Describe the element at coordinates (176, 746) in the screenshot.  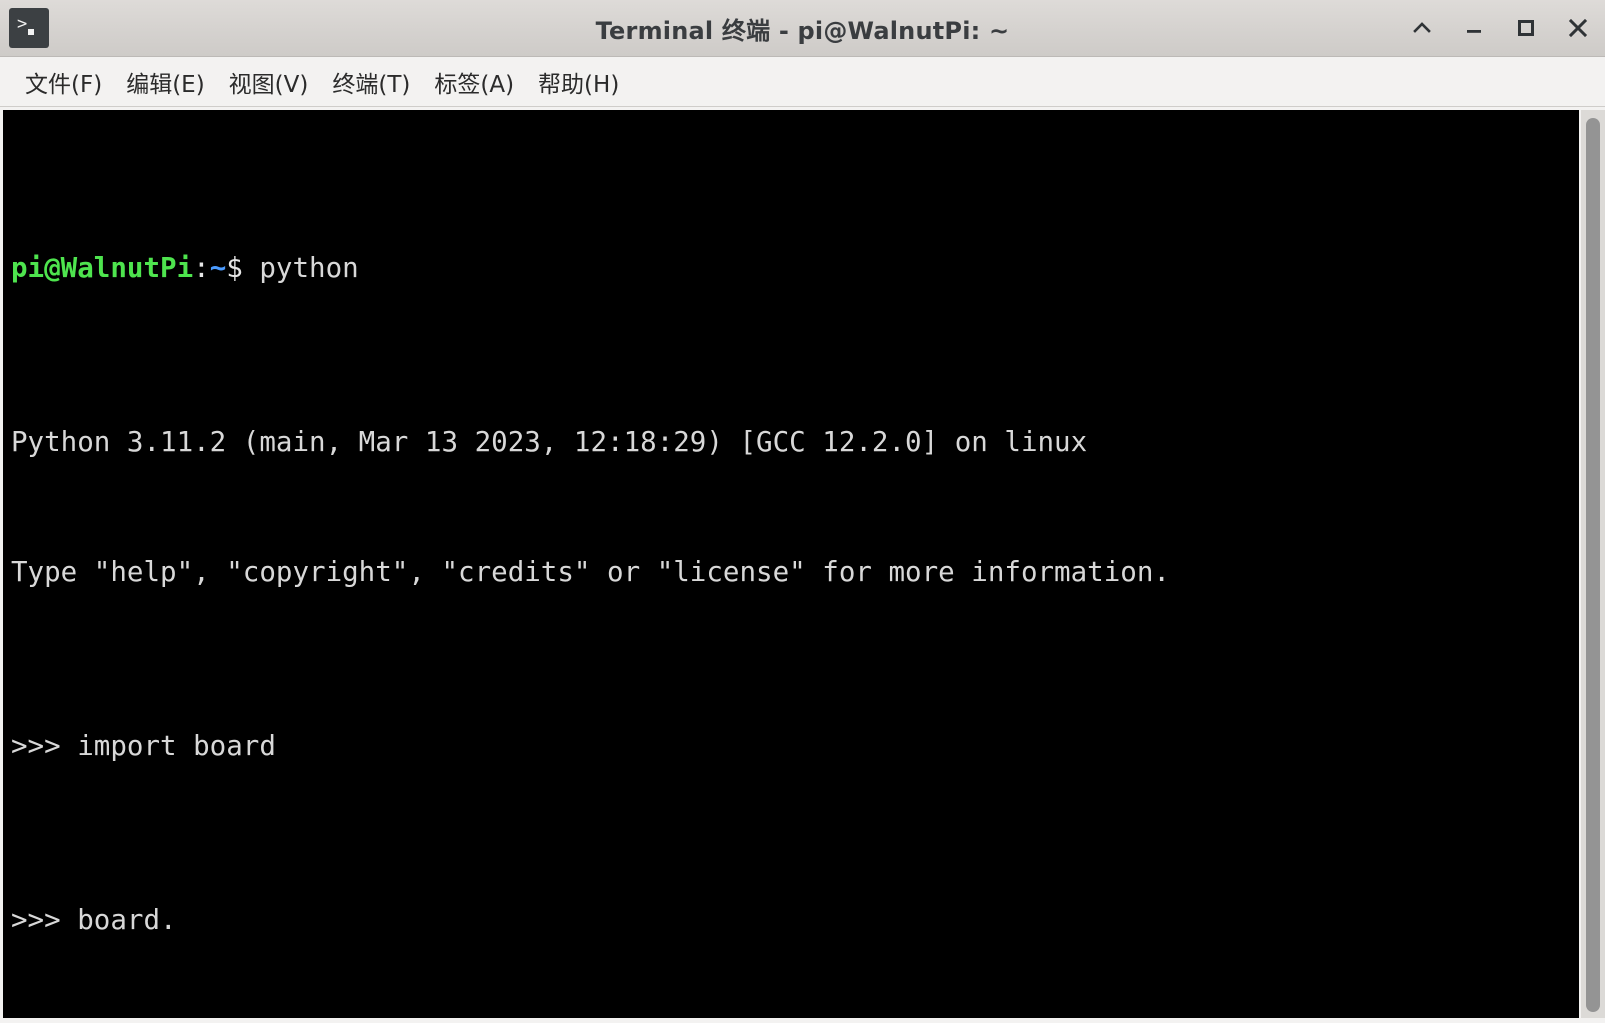
I see `py-input-text: import board` at that location.